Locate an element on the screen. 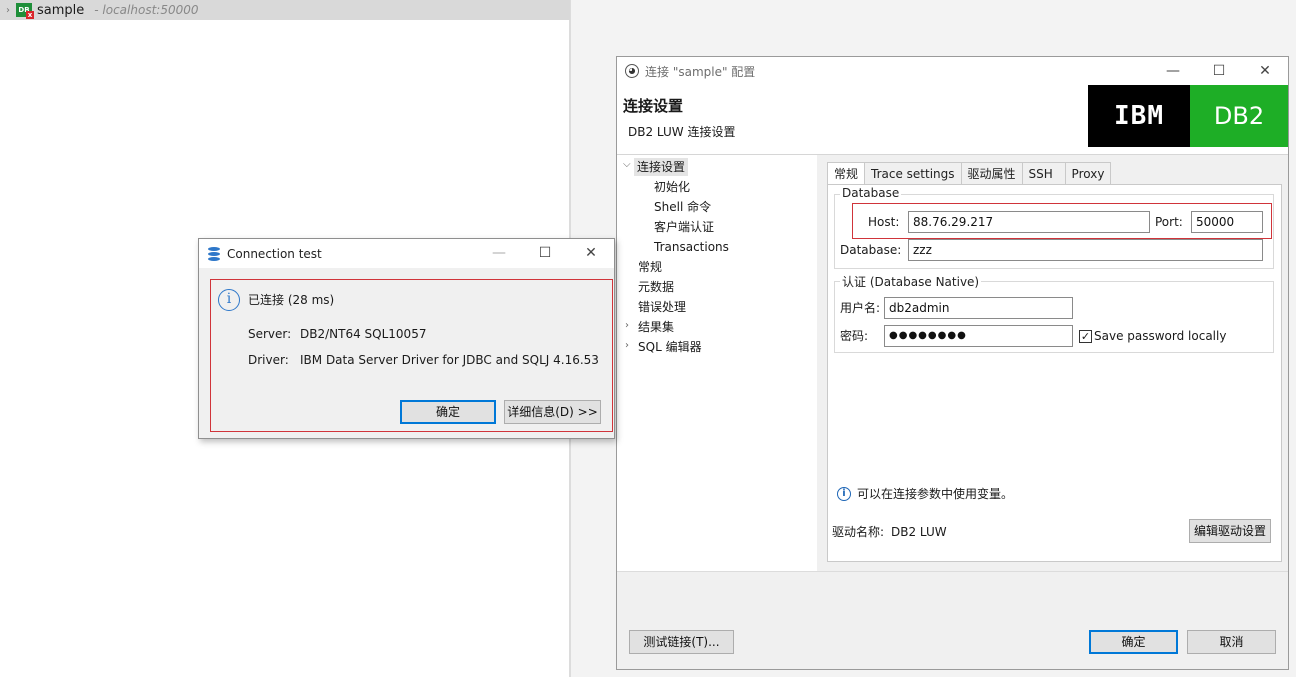 This screenshot has height=677, width=1296. server-label: Server: is located at coordinates (270, 334).